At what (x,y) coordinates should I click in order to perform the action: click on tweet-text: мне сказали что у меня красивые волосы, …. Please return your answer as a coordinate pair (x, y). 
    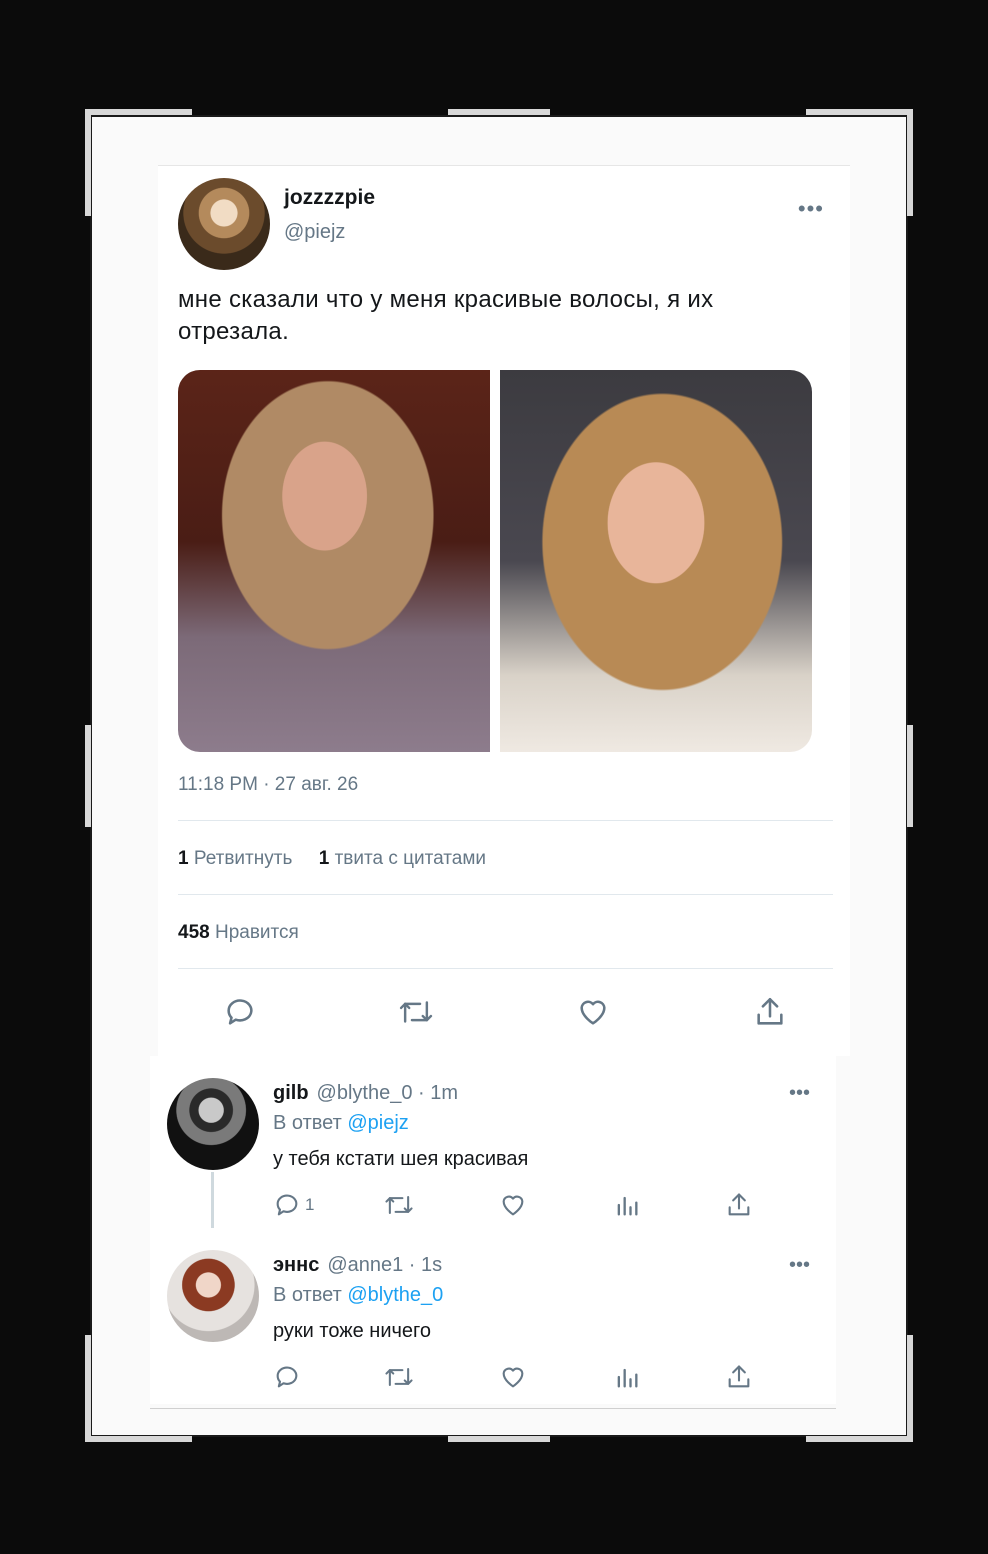
    Looking at the image, I should click on (446, 315).